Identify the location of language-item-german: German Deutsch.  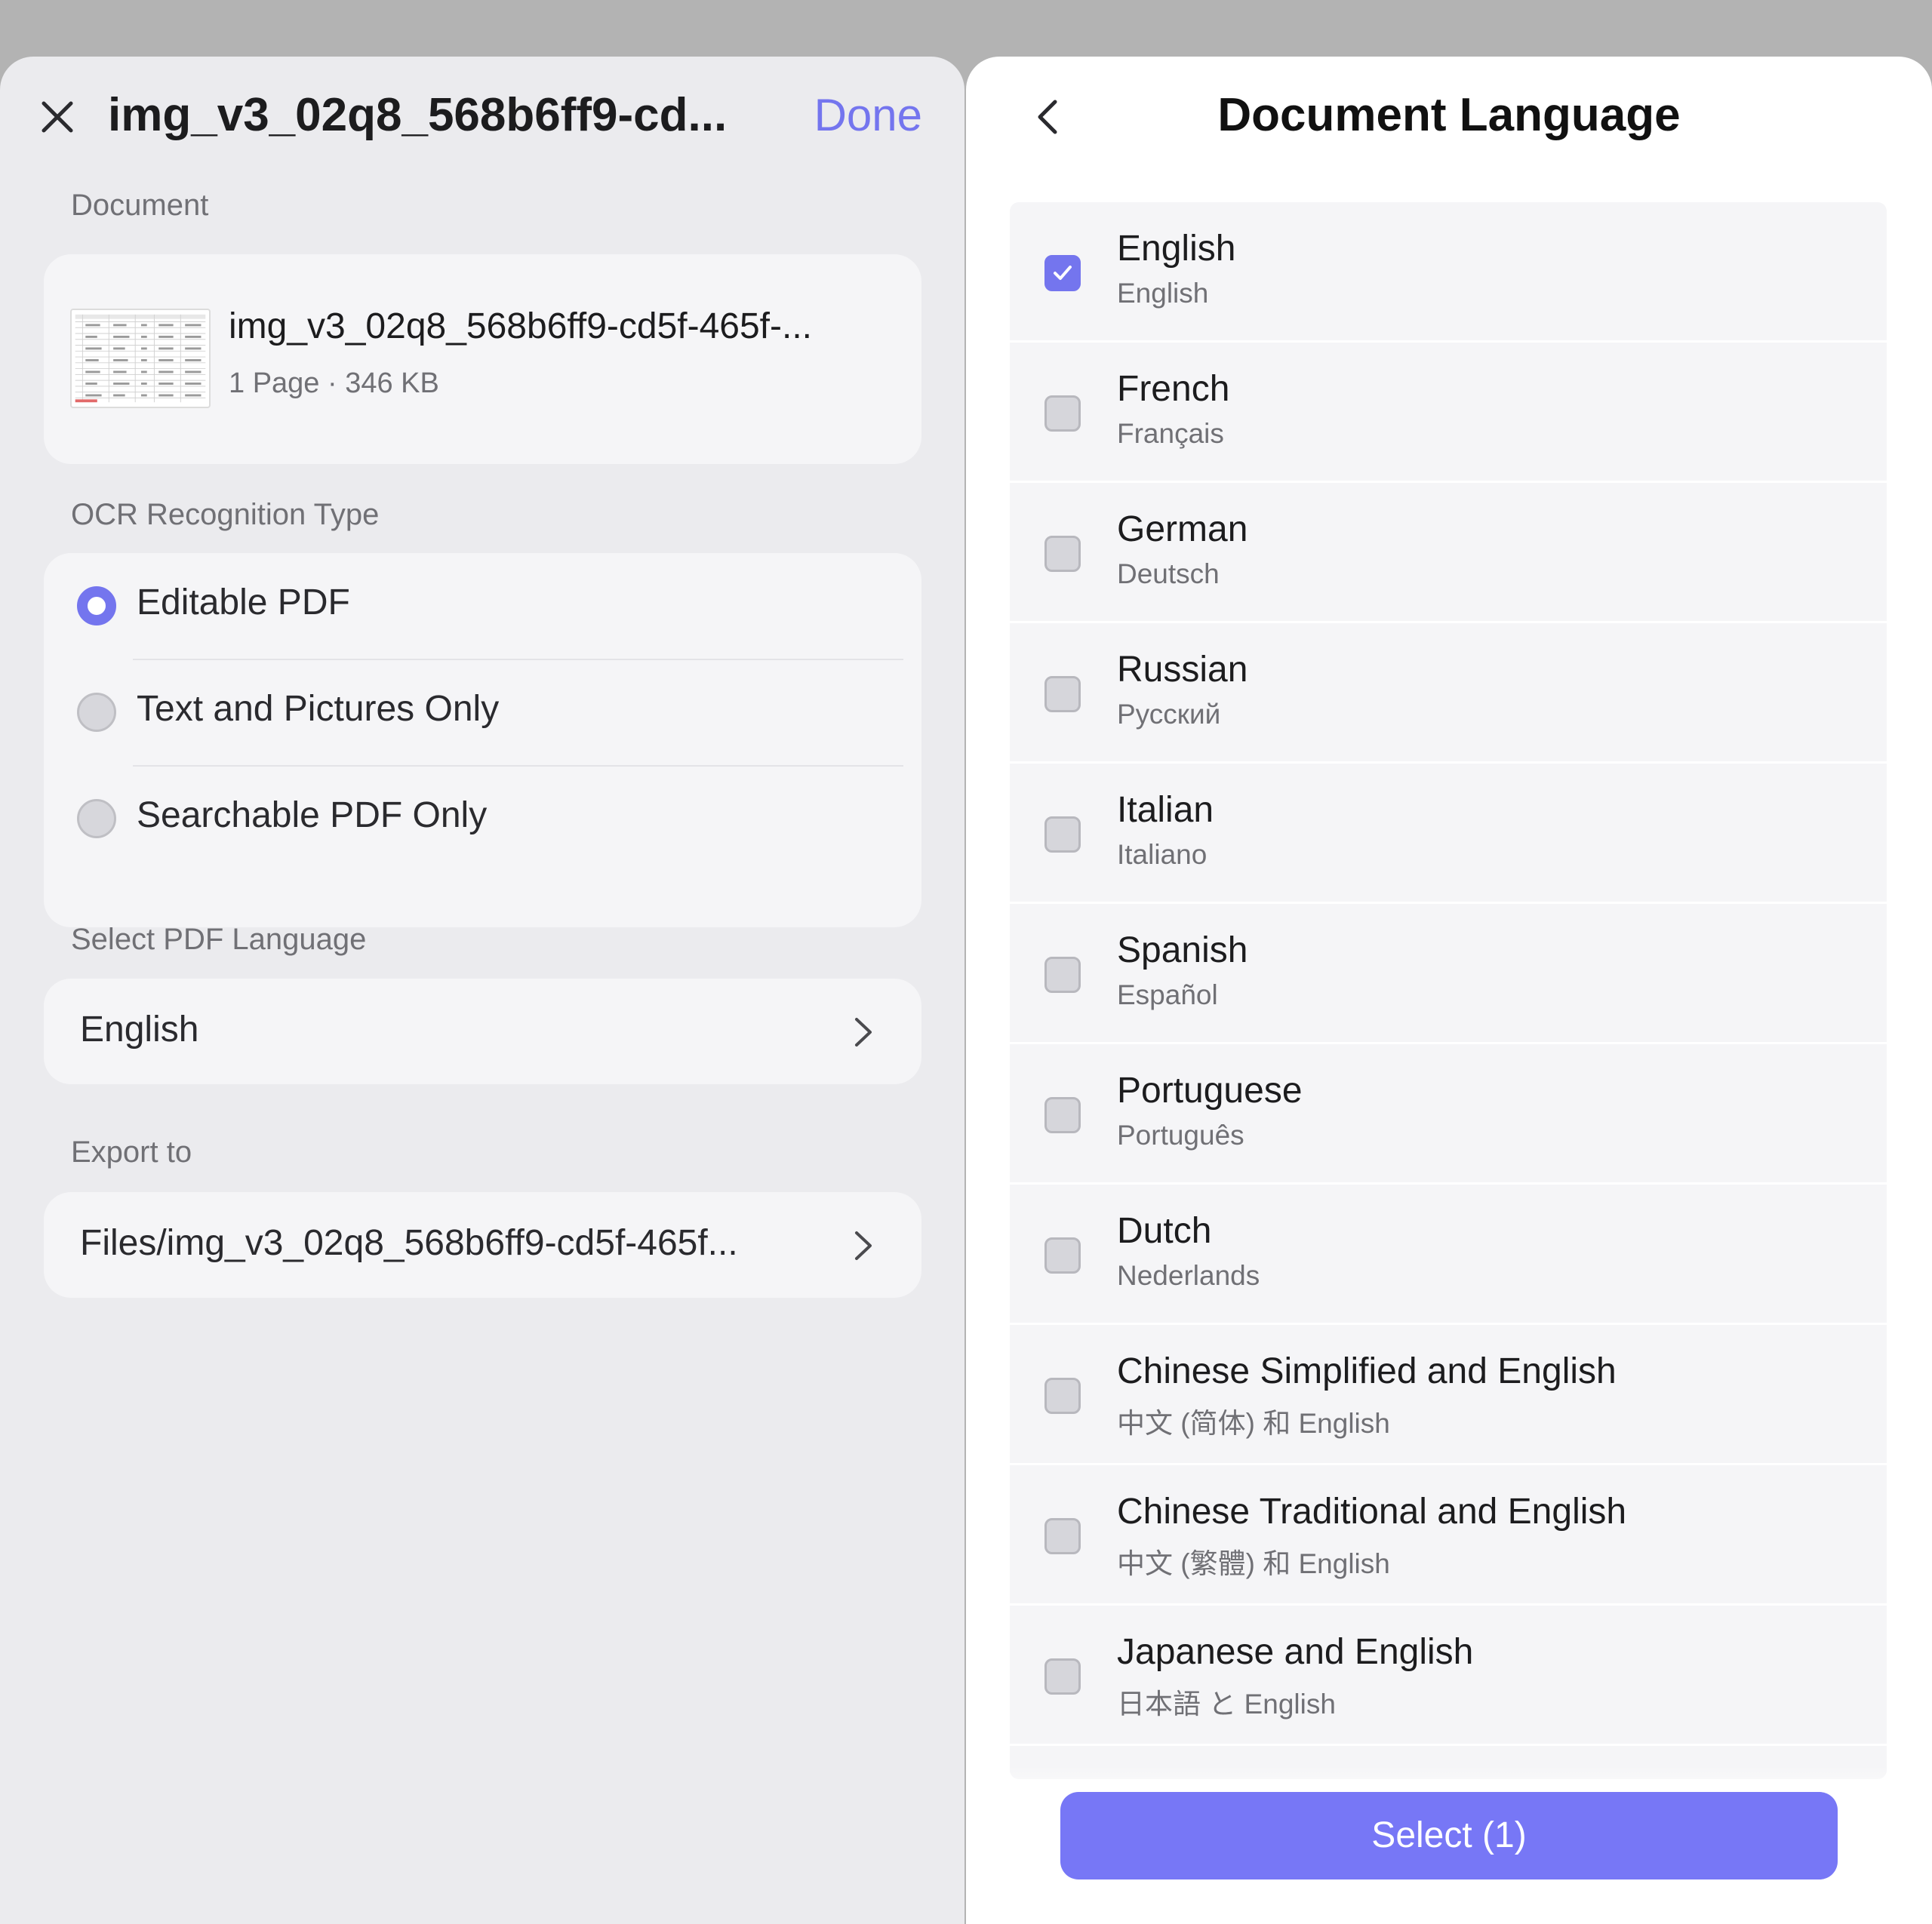
(1448, 553).